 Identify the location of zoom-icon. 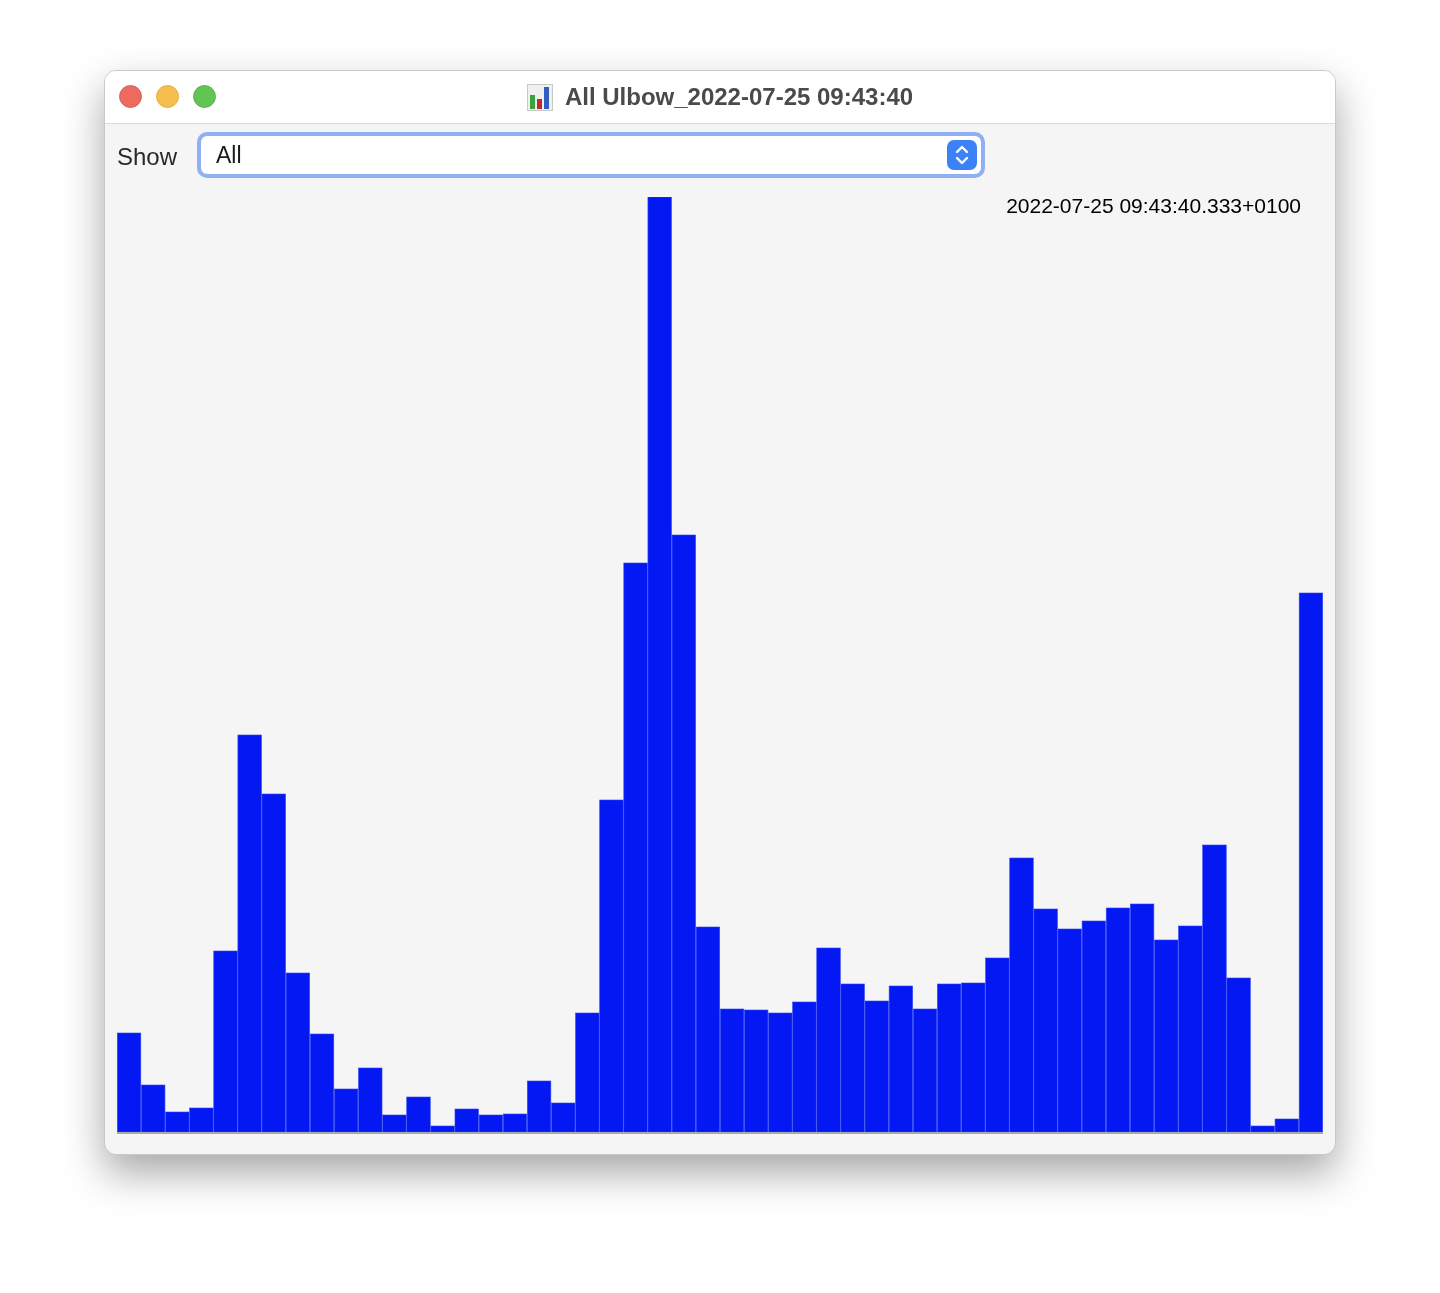
(204, 96).